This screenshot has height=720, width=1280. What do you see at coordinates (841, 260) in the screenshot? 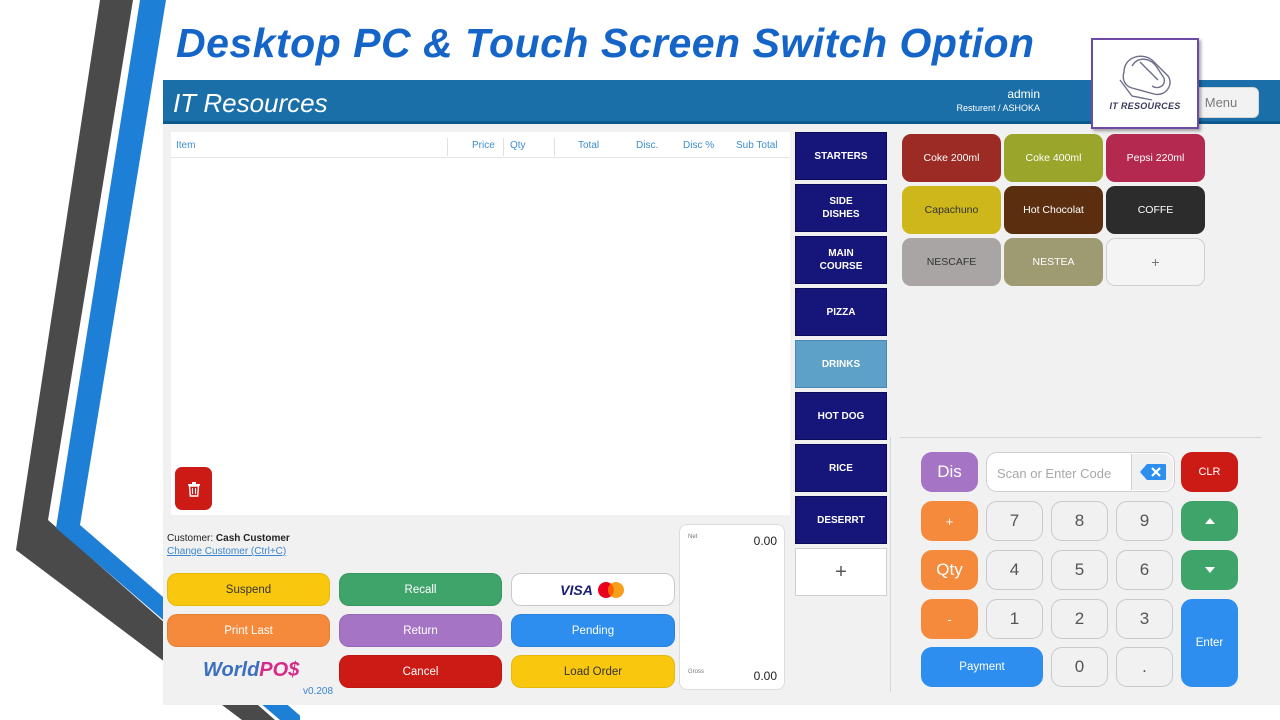
I see `category-main-course: MAIN COURSE` at bounding box center [841, 260].